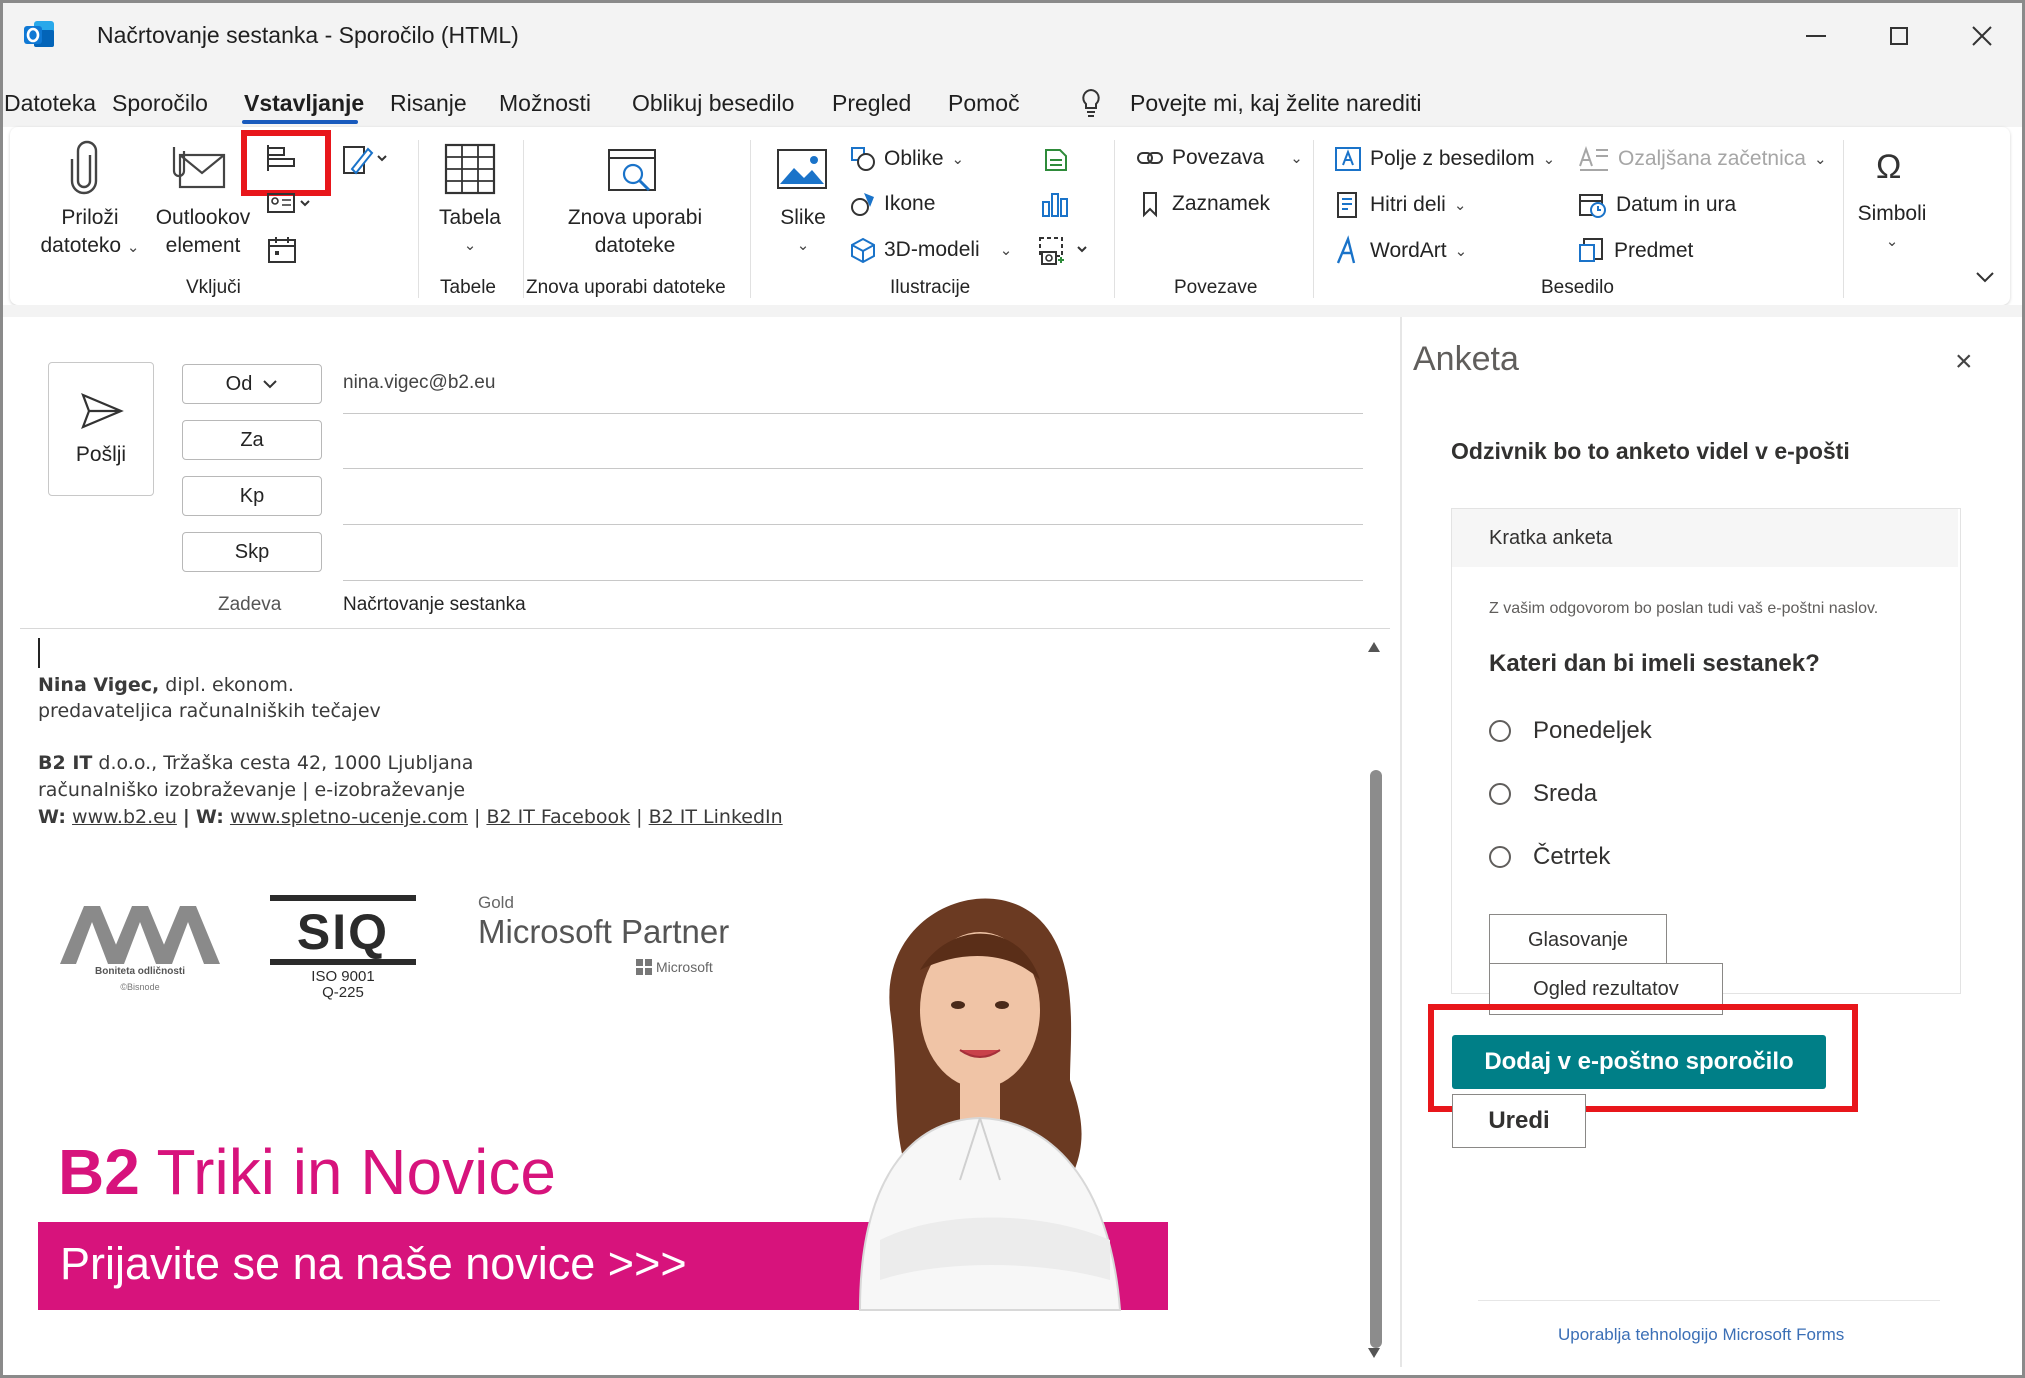  I want to click on tab-pomoc: Pomoč, so click(984, 103).